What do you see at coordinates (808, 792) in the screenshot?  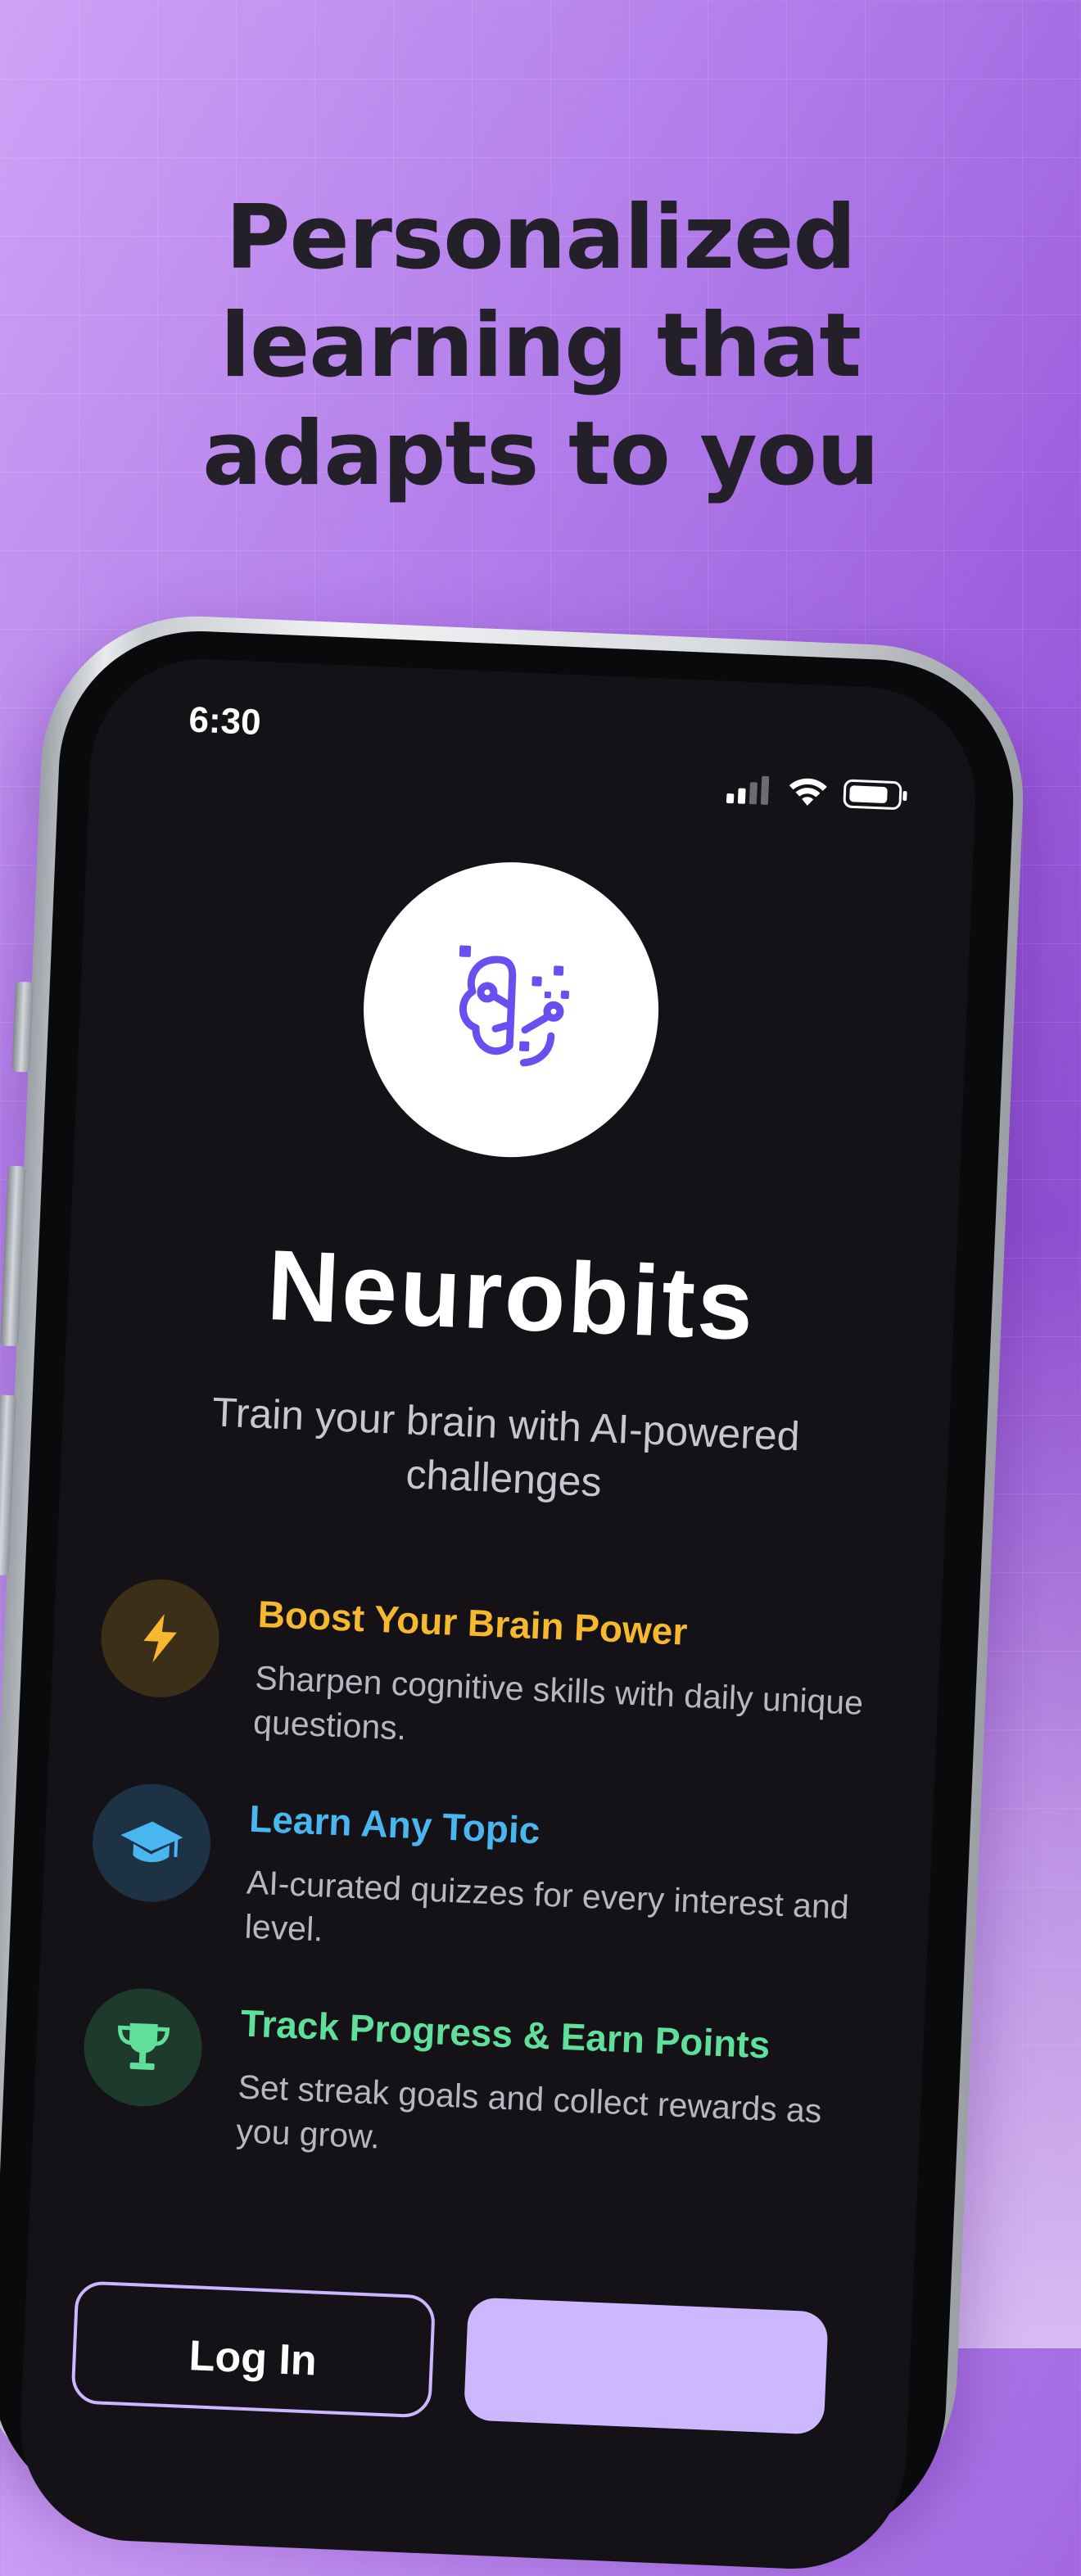 I see `wifi-icon` at bounding box center [808, 792].